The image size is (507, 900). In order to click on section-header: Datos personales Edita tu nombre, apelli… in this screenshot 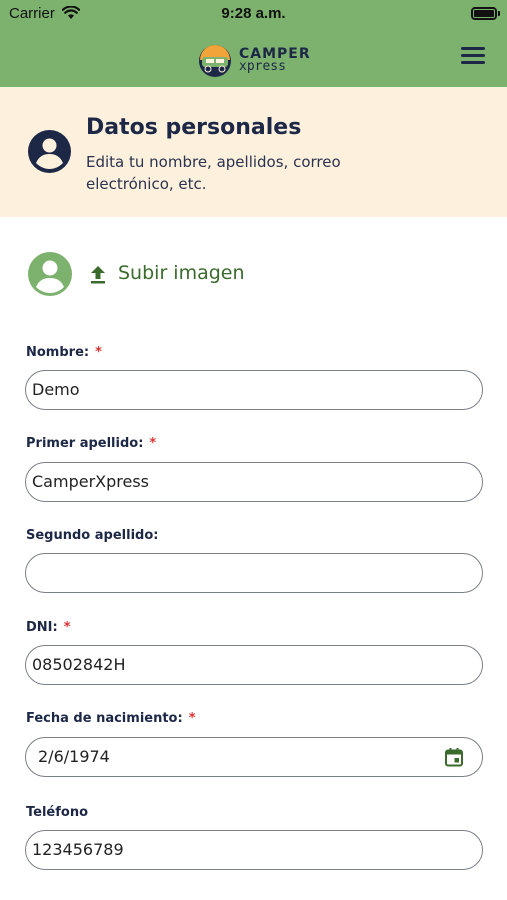, I will do `click(253, 152)`.